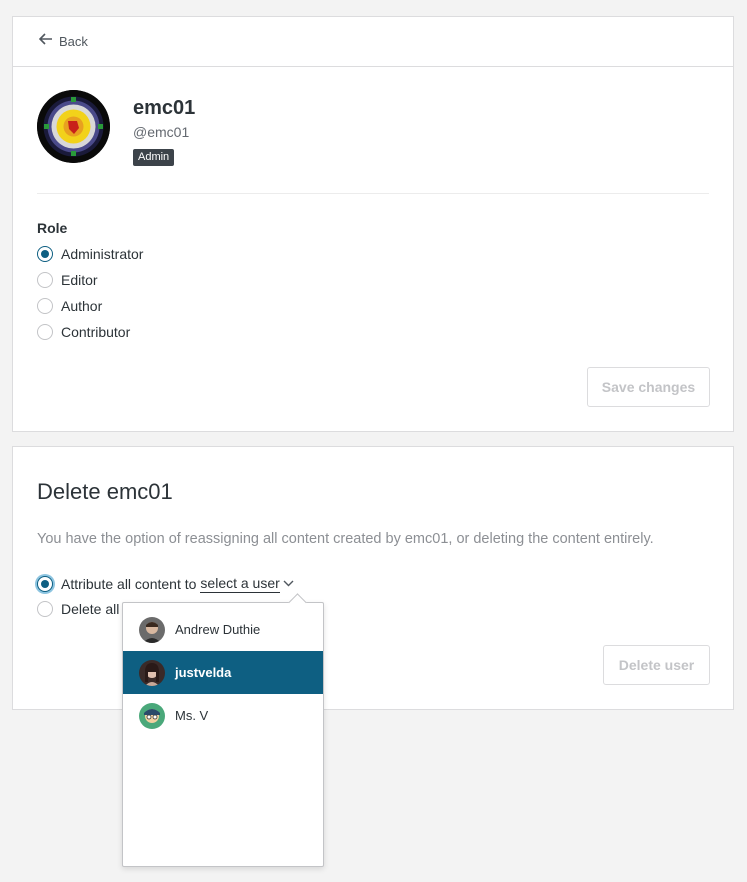 This screenshot has width=747, height=882. Describe the element at coordinates (161, 132) in the screenshot. I see `user-handle: @emc01` at that location.